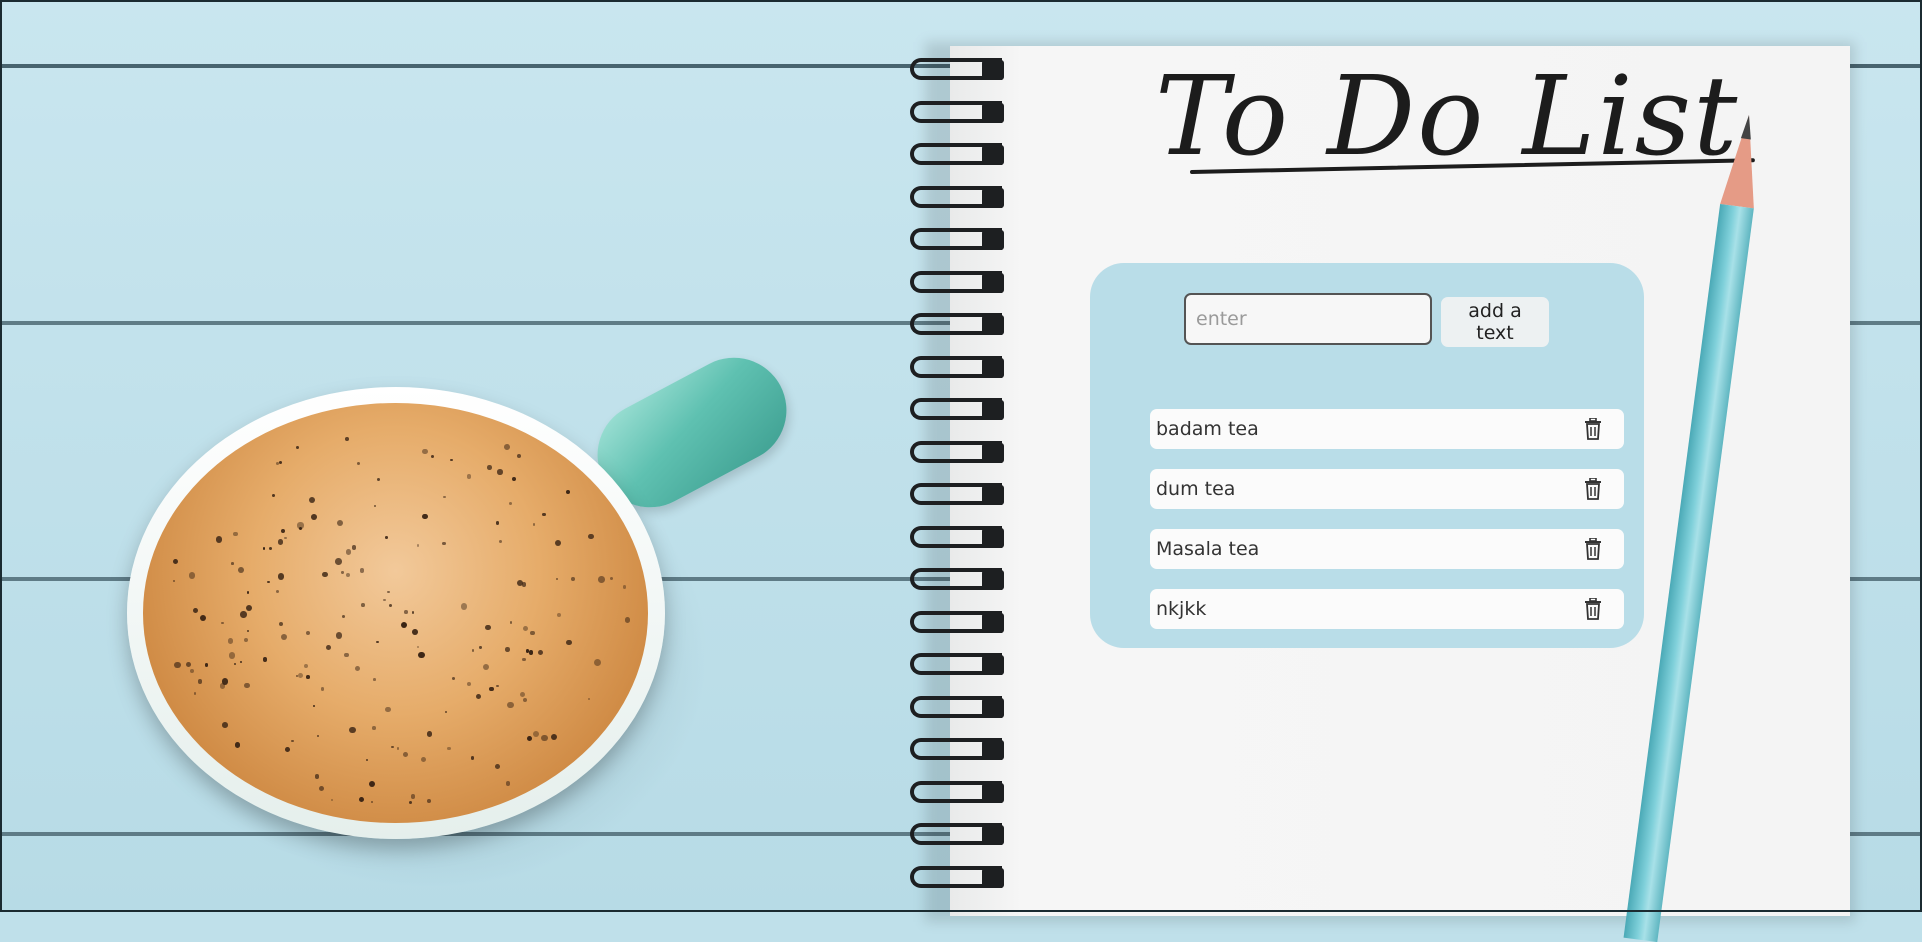  I want to click on todo-item-label: badam tea, so click(1207, 429).